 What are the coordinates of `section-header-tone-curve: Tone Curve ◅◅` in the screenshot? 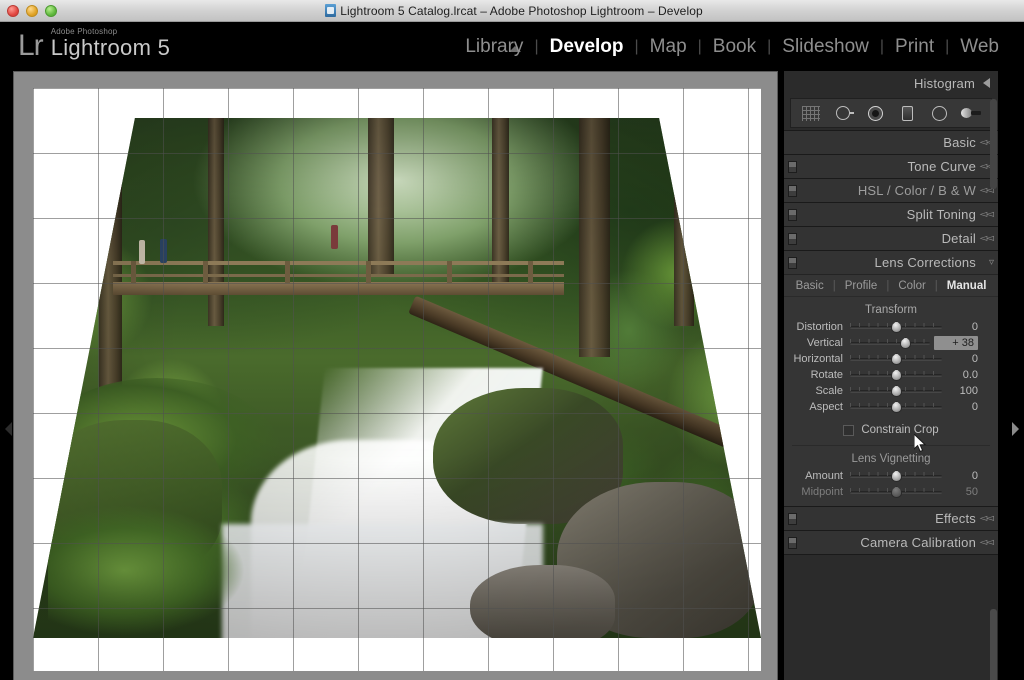 It's located at (891, 166).